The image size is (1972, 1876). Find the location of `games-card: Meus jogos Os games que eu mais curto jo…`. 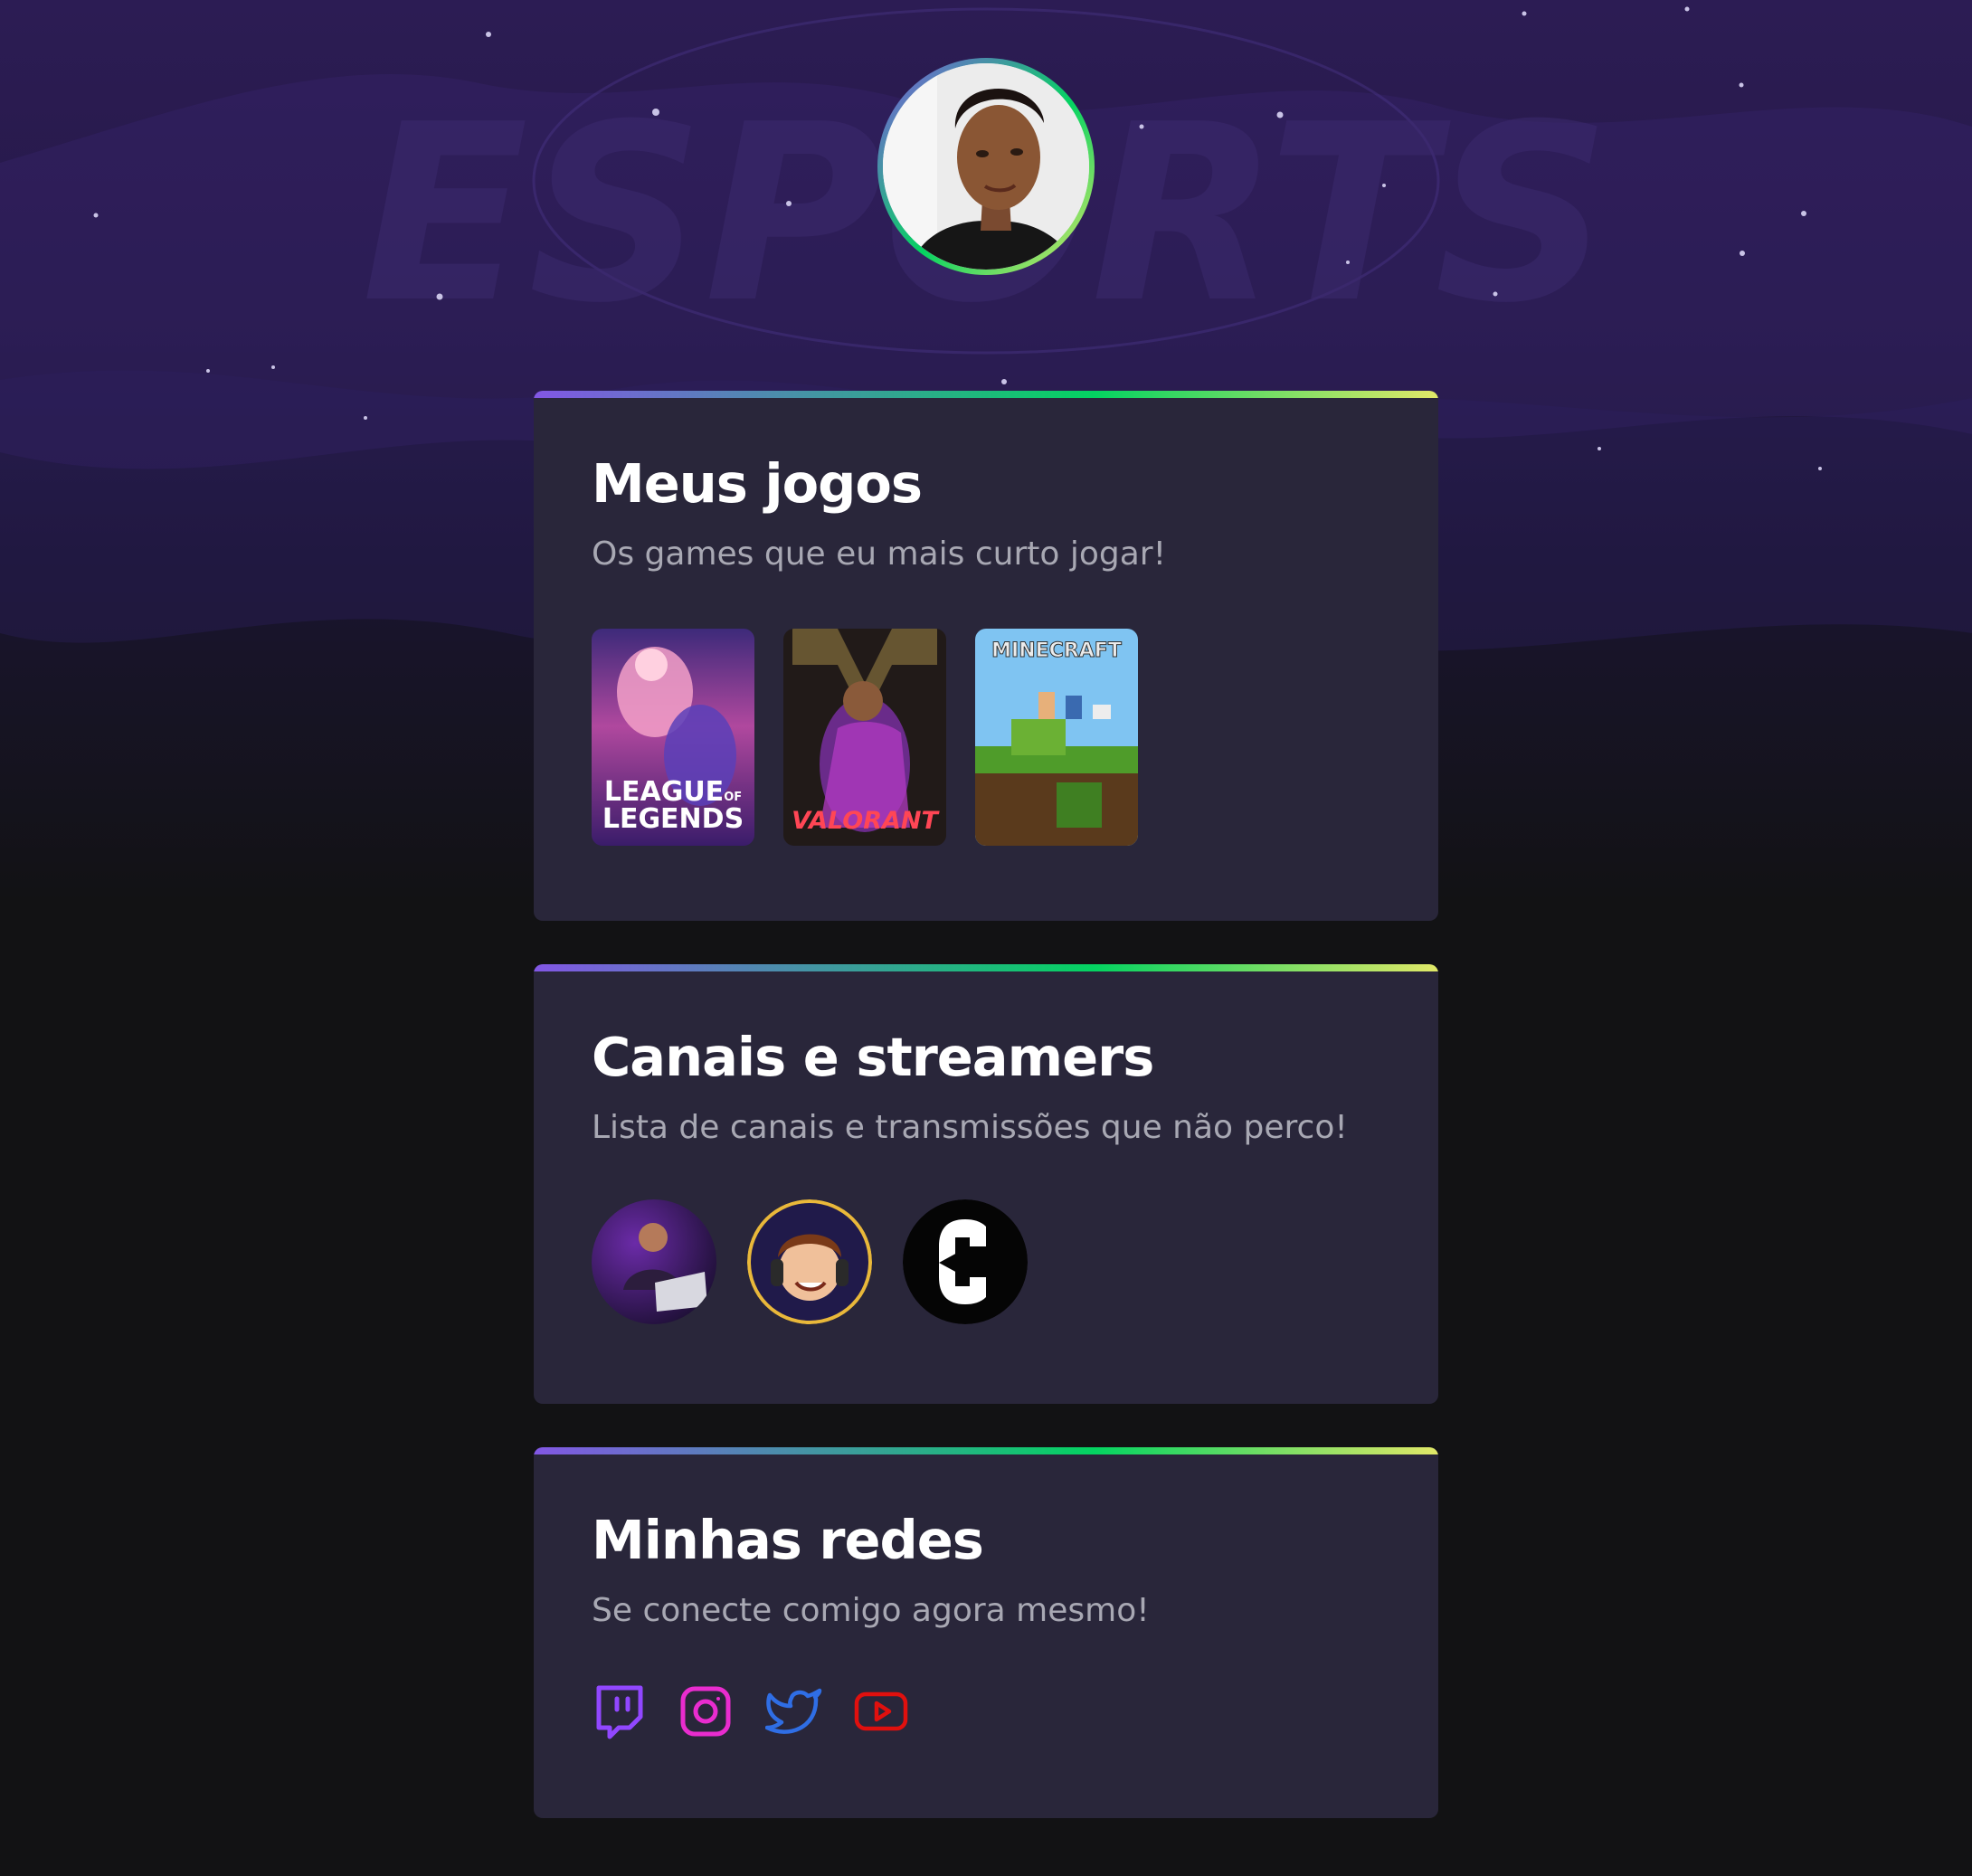

games-card: Meus jogos Os games que eu mais curto jo… is located at coordinates (986, 656).